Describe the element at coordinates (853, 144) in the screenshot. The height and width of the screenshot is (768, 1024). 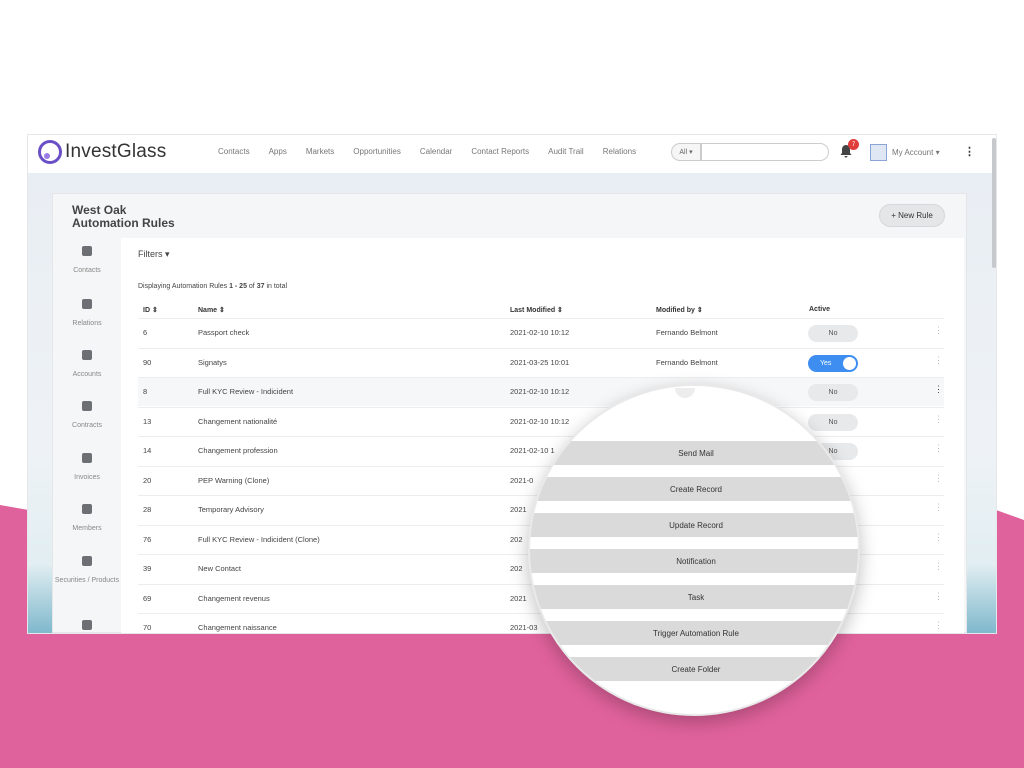
I see `notification-badge: 7` at that location.